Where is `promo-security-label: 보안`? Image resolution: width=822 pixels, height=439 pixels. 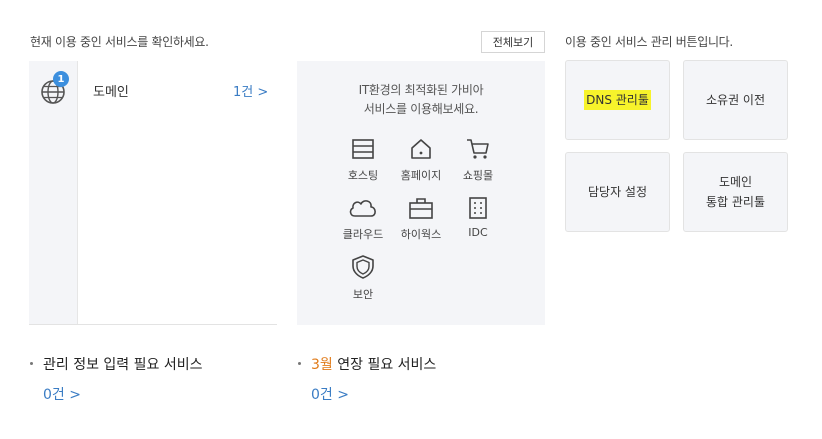 promo-security-label: 보안 is located at coordinates (363, 294).